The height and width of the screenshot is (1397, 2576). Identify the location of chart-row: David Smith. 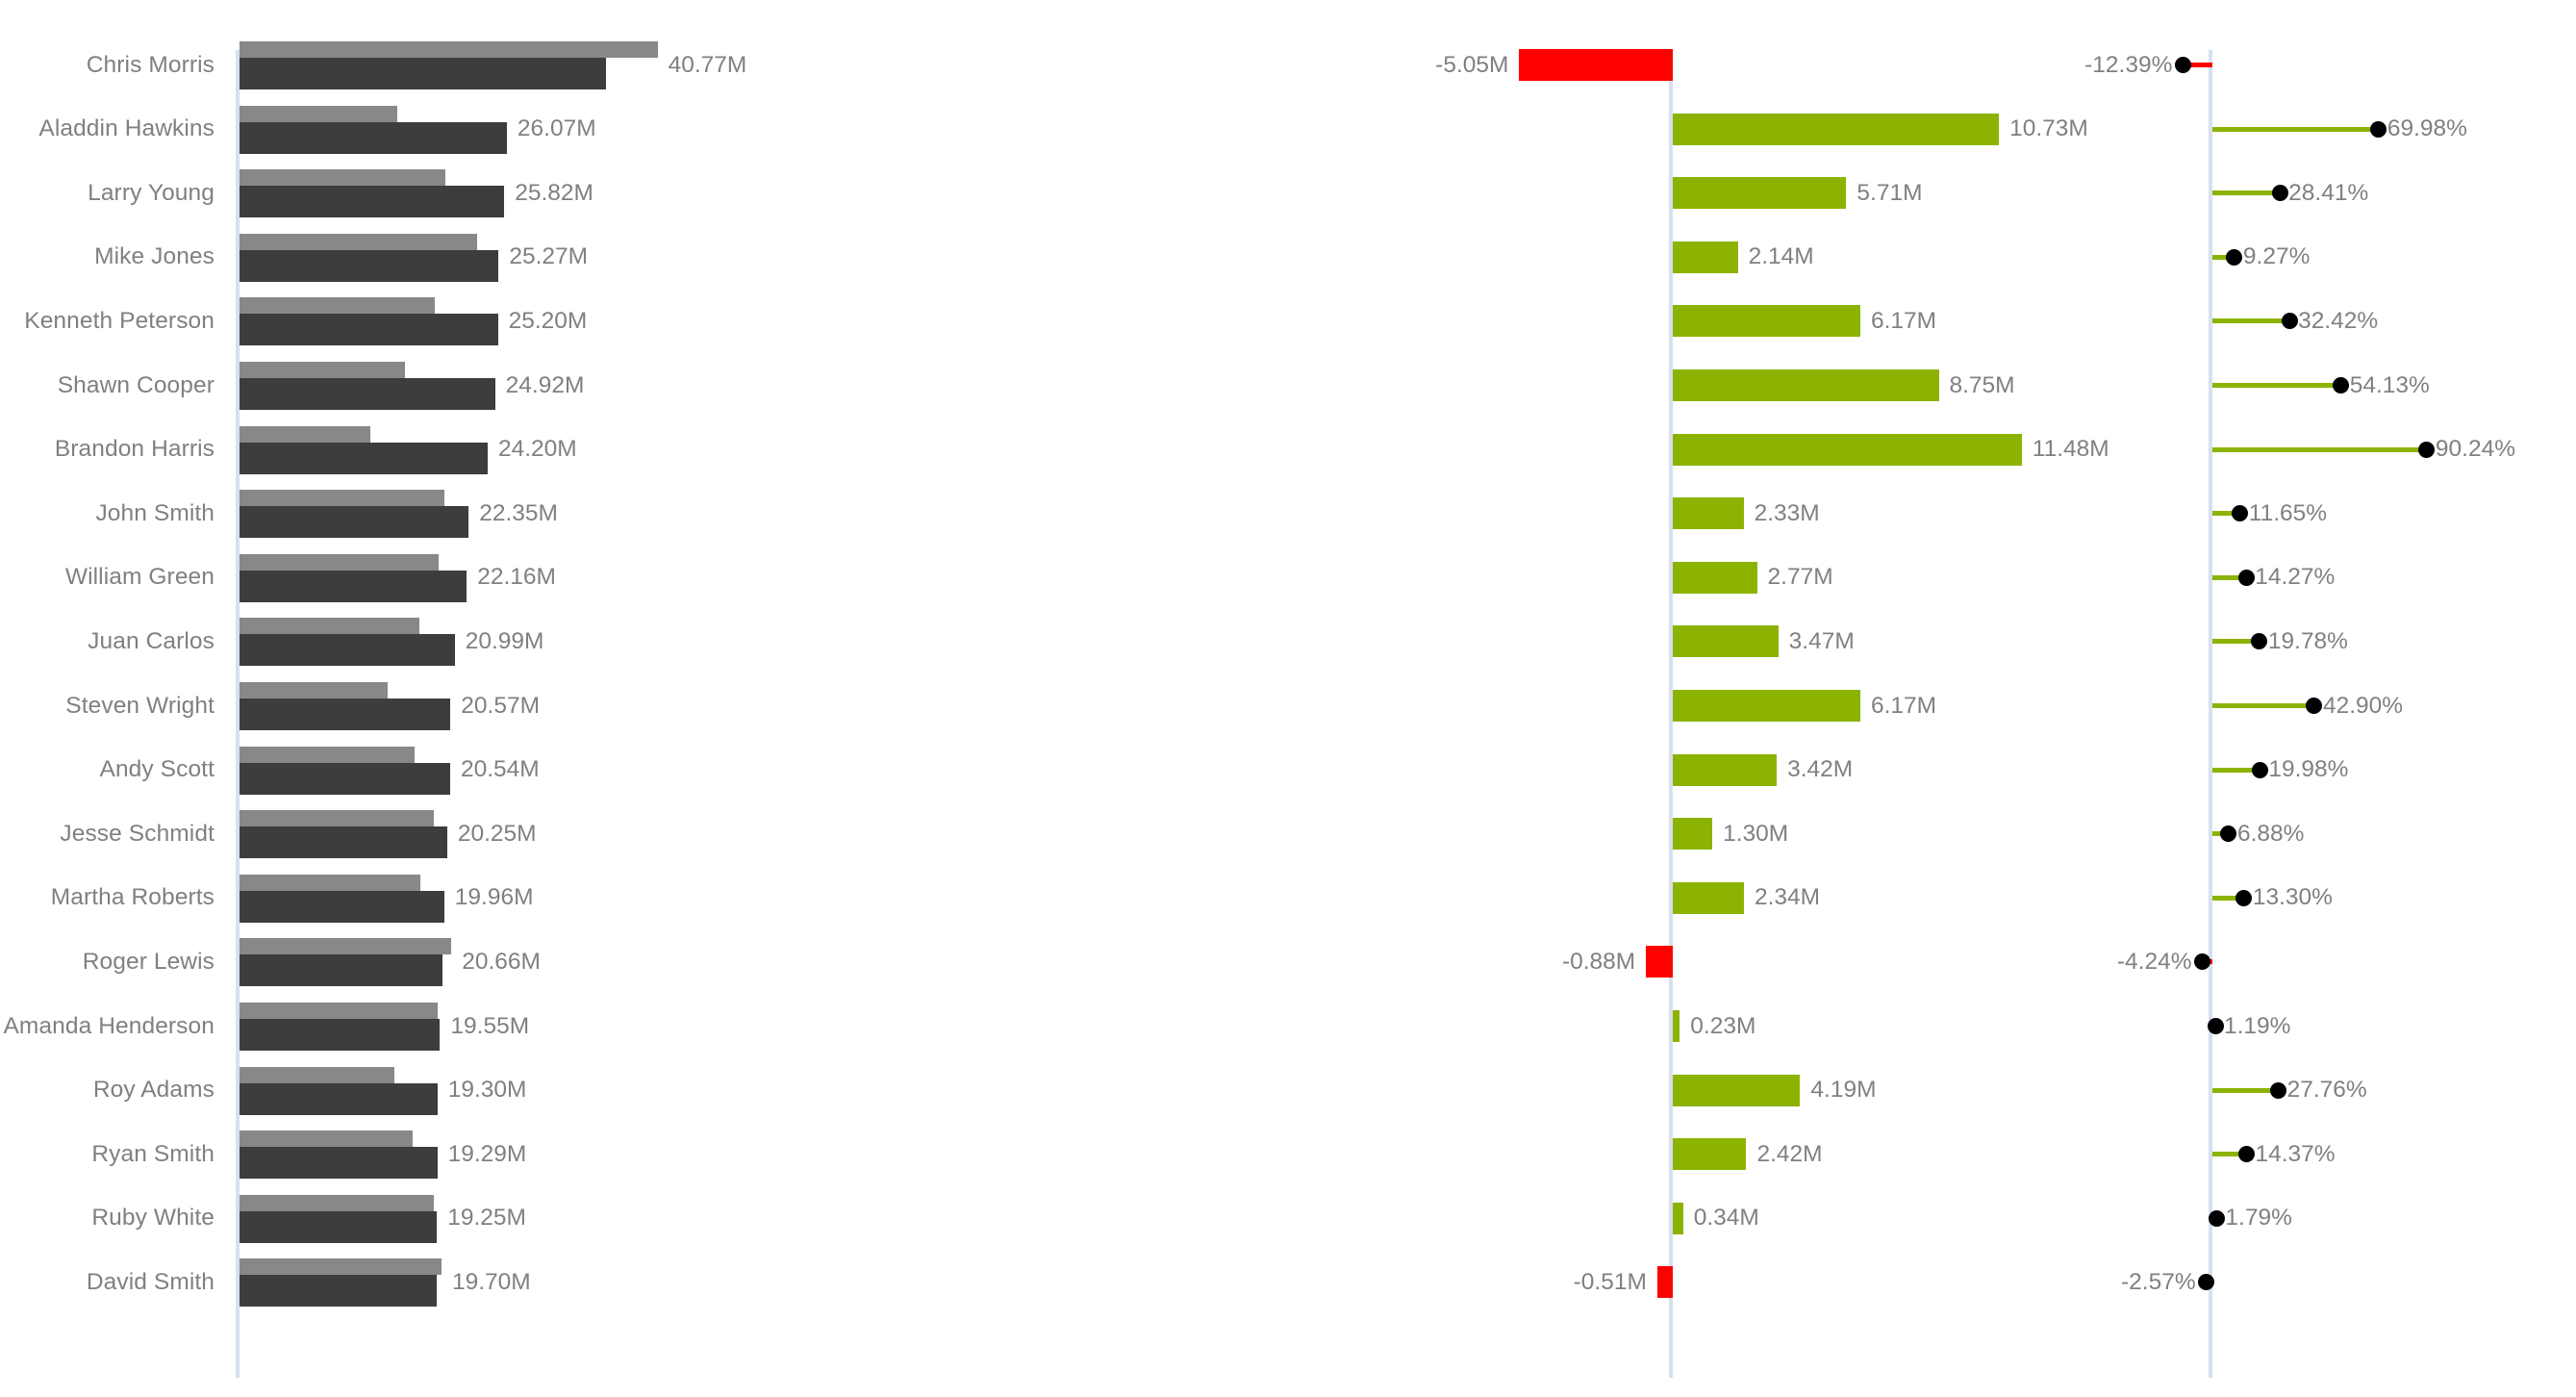
(118, 1282).